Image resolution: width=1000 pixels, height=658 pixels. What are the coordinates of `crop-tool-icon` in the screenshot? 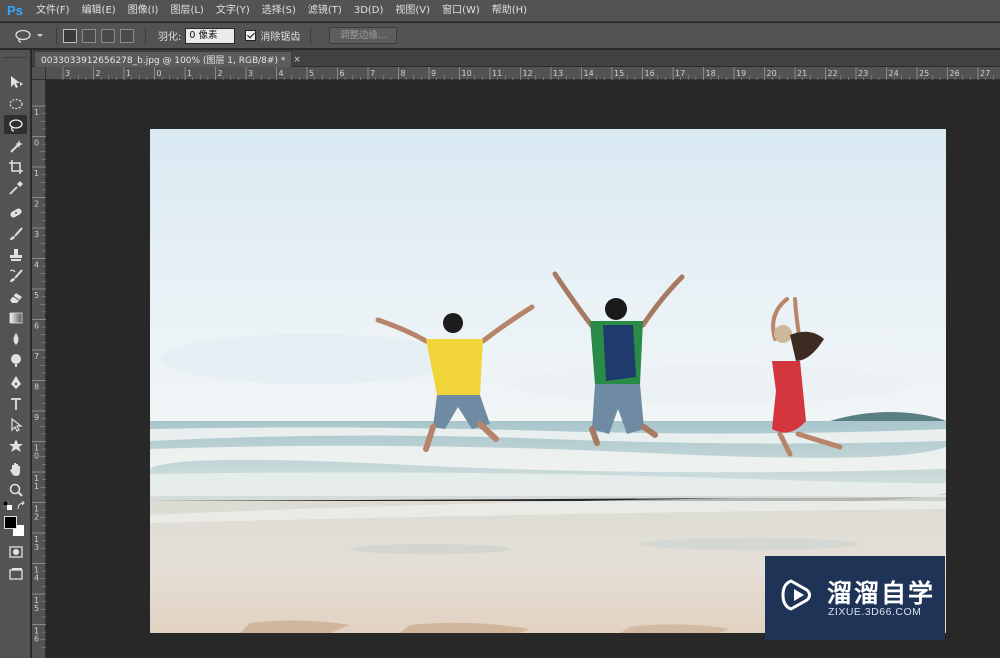 It's located at (15, 166).